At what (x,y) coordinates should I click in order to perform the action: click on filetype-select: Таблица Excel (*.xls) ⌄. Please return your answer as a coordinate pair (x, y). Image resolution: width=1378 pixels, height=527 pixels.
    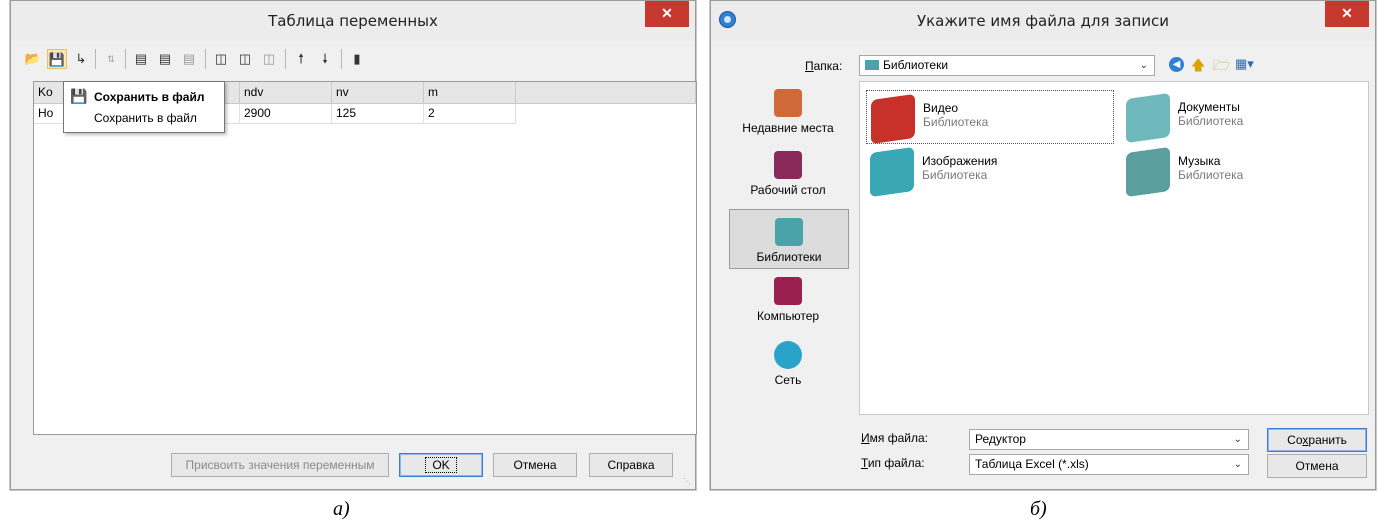
    Looking at the image, I should click on (1109, 464).